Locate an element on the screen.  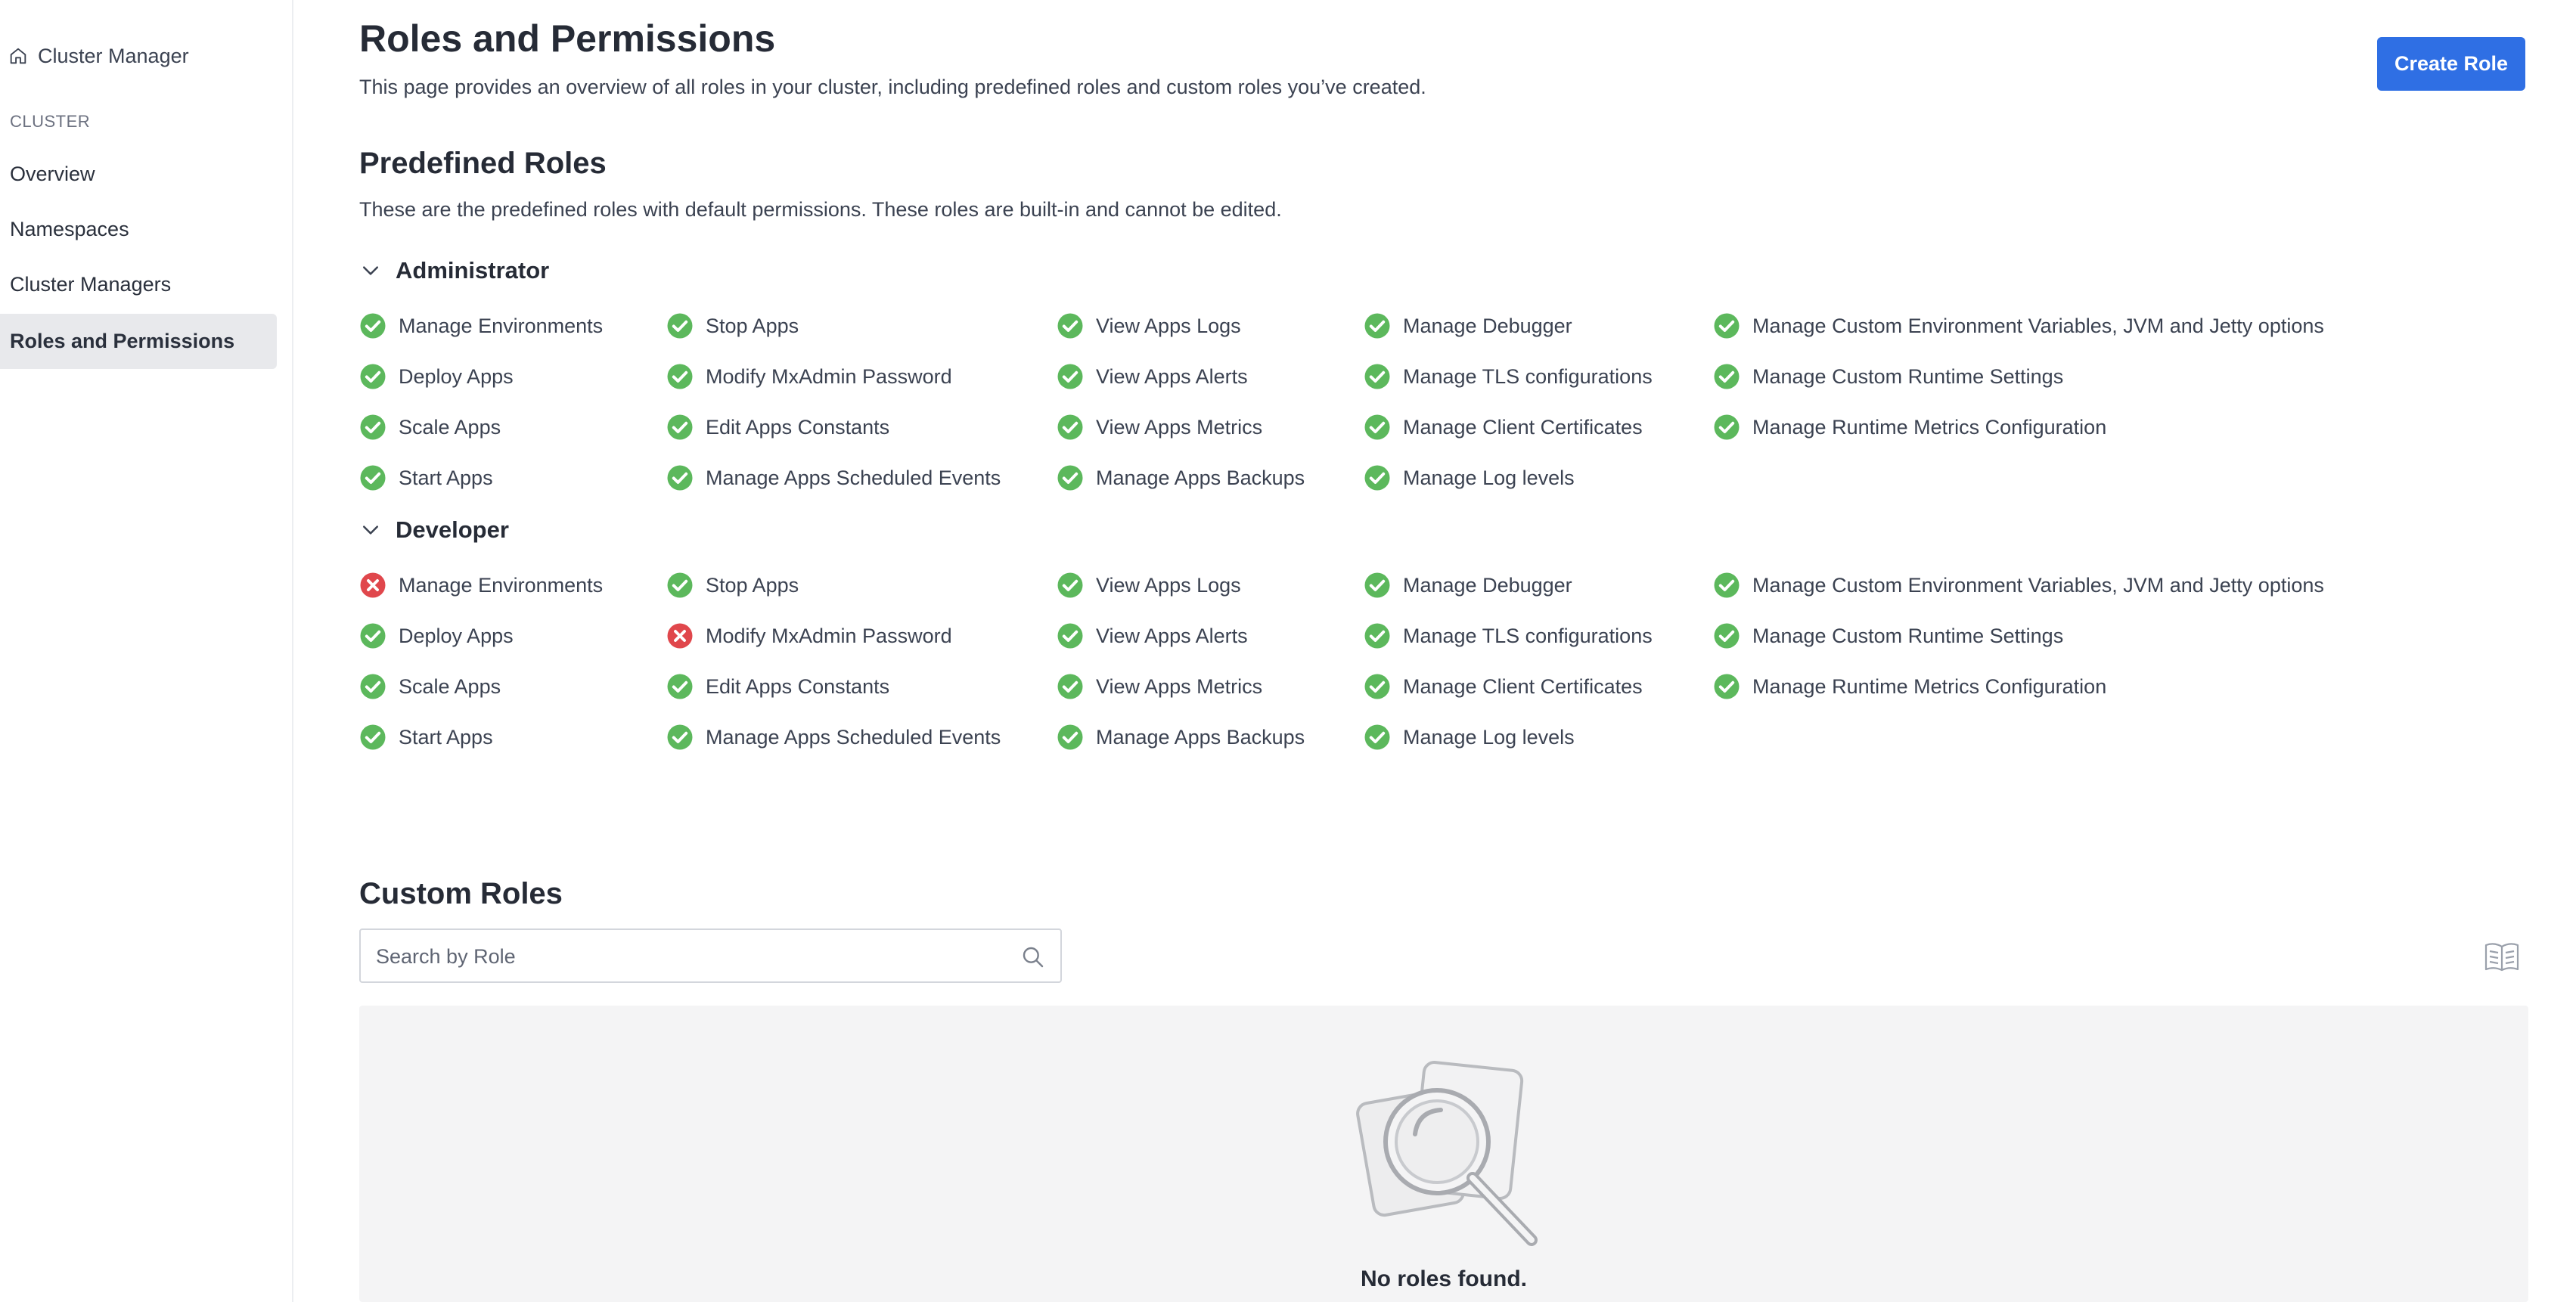
permission-label: Manage Runtime Metrics Configuration is located at coordinates (1929, 686).